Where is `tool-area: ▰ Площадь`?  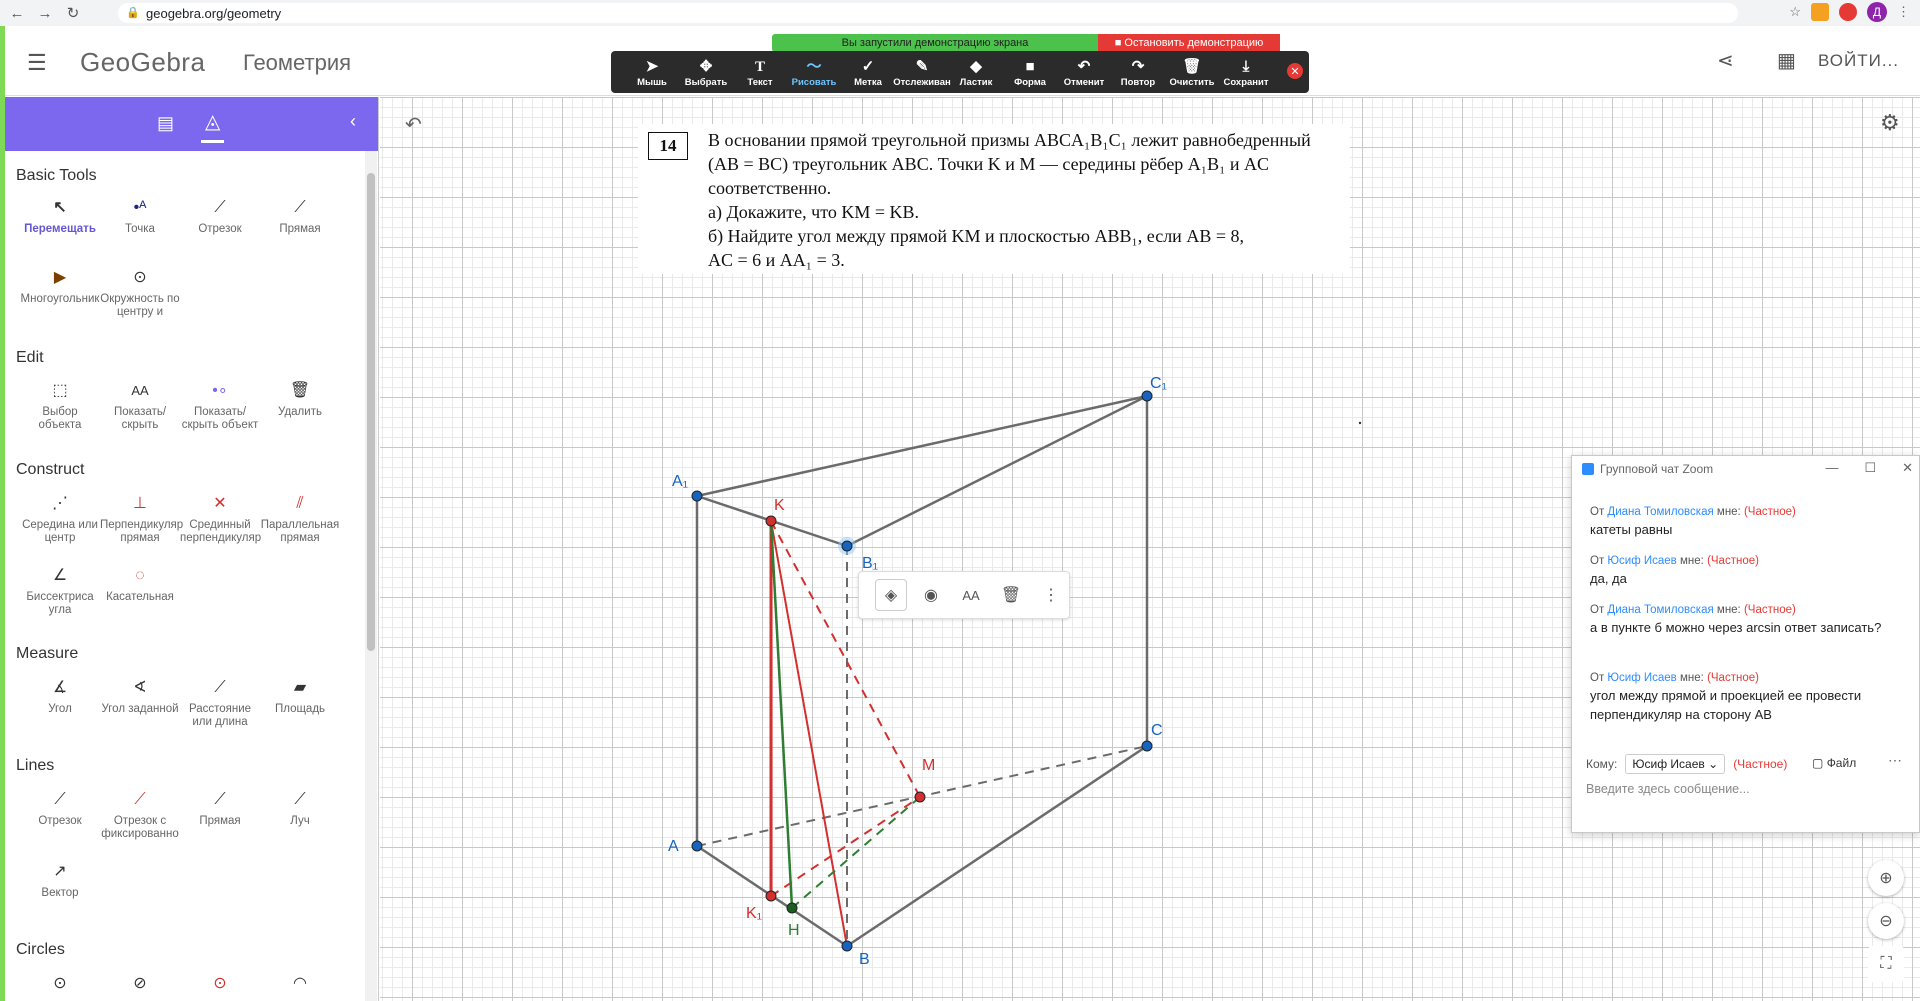 tool-area: ▰ Площадь is located at coordinates (300, 694).